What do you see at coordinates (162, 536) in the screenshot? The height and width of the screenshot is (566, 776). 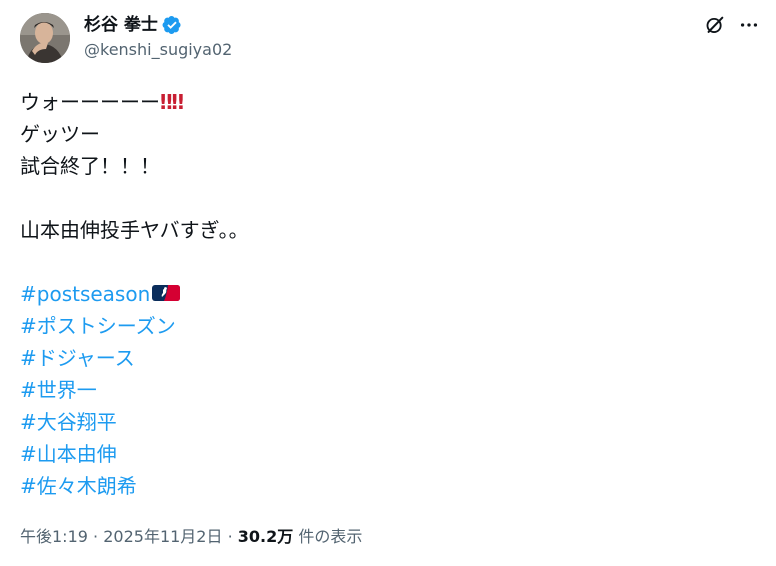 I see `tweet-date: 2025年11月2日` at bounding box center [162, 536].